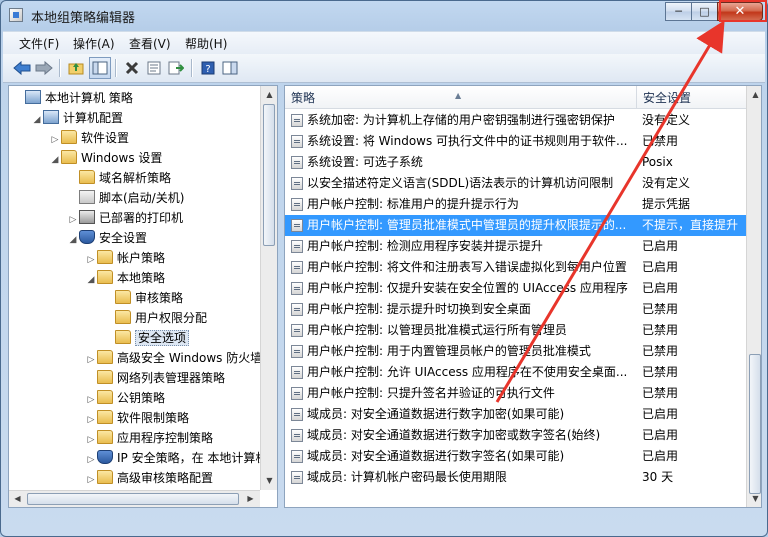 The image size is (768, 537). What do you see at coordinates (176, 68) in the screenshot?
I see `export-list-icon` at bounding box center [176, 68].